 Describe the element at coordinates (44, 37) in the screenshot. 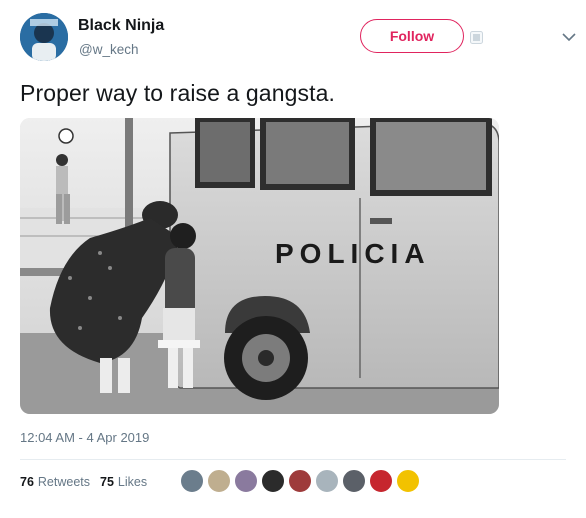

I see `author-avatar` at that location.